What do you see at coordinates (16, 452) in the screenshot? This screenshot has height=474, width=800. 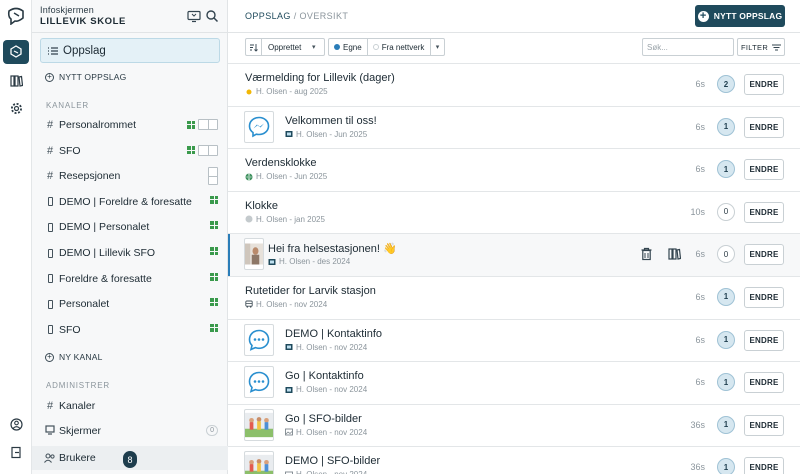 I see `rail-logout-button` at bounding box center [16, 452].